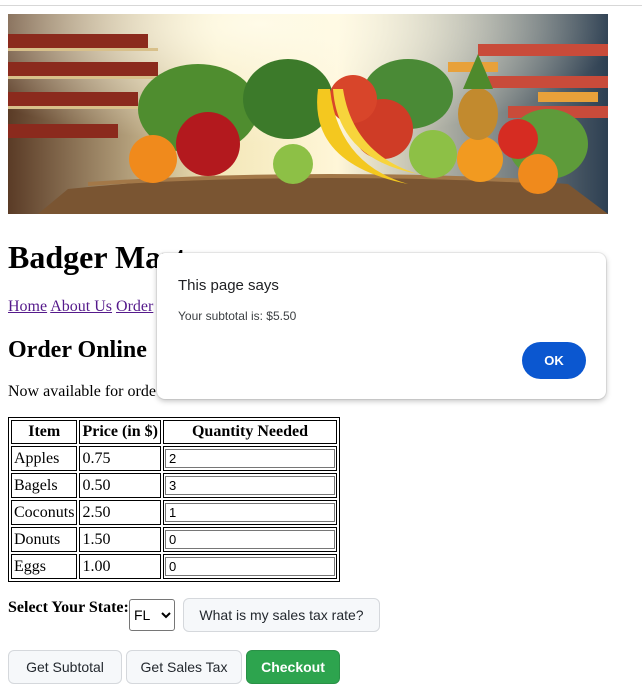 This screenshot has width=642, height=694. I want to click on state-label: Select Your State:, so click(68, 607).